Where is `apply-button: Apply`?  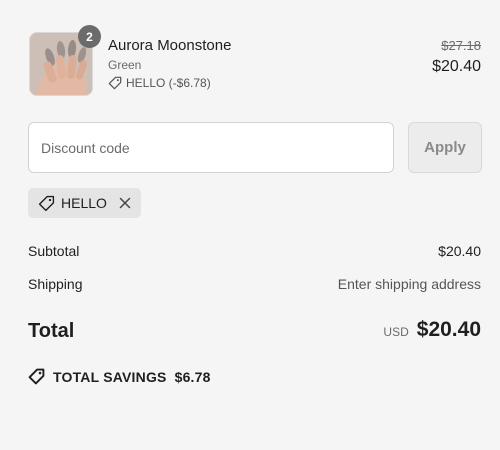 apply-button: Apply is located at coordinates (445, 147).